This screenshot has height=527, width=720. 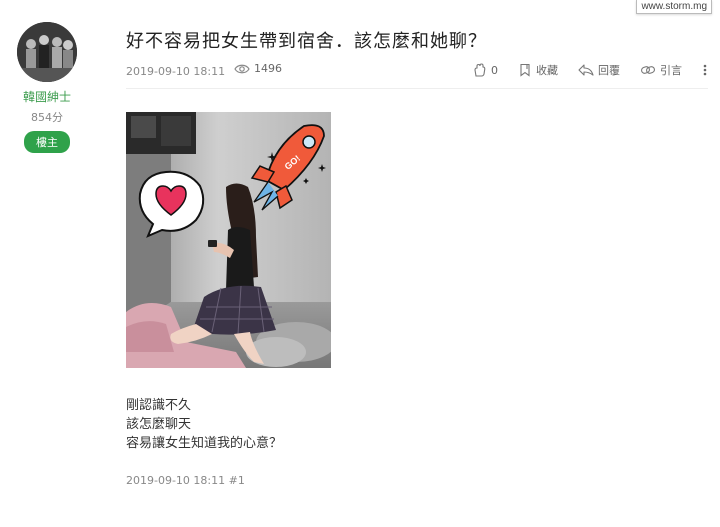 I want to click on post-actions: 0 收藏 回覆 引言, so click(x=580, y=70).